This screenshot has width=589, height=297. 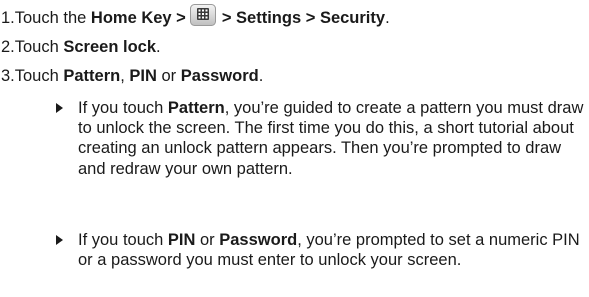 I want to click on pattern-label: Pattern, so click(x=92, y=76).